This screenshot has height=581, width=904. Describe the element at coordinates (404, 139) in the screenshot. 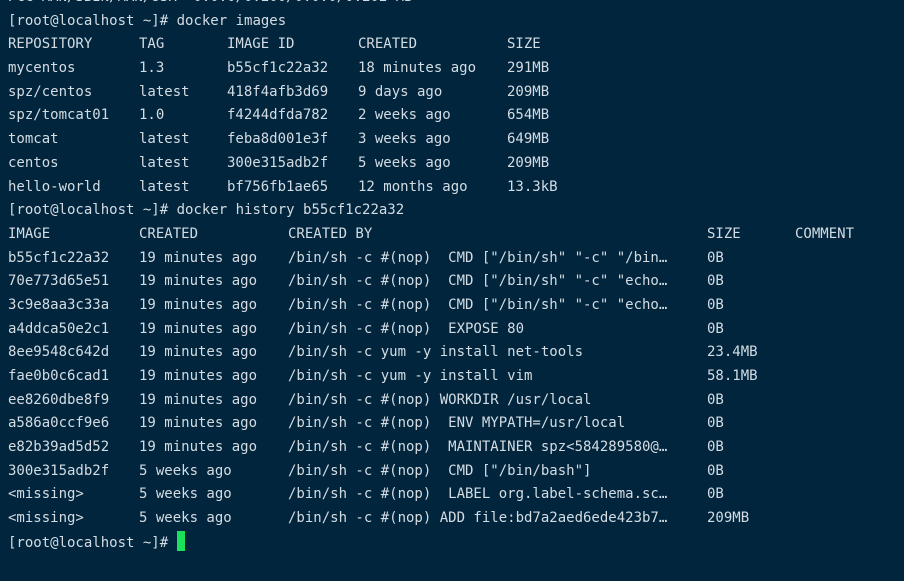

I see `cell-created: 3 weeks ago` at that location.